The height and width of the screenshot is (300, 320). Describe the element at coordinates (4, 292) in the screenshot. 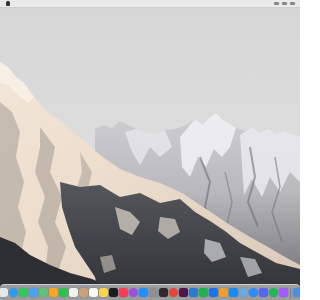

I see `launchpad-icon` at that location.